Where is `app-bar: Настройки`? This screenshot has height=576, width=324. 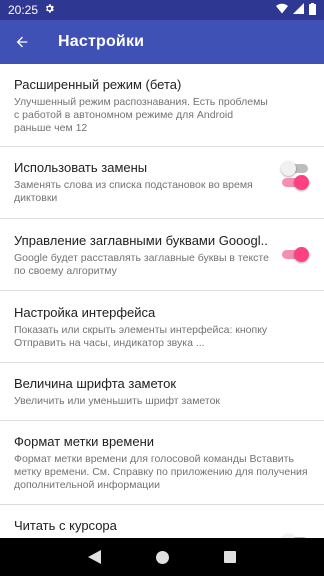
app-bar: Настройки is located at coordinates (162, 42).